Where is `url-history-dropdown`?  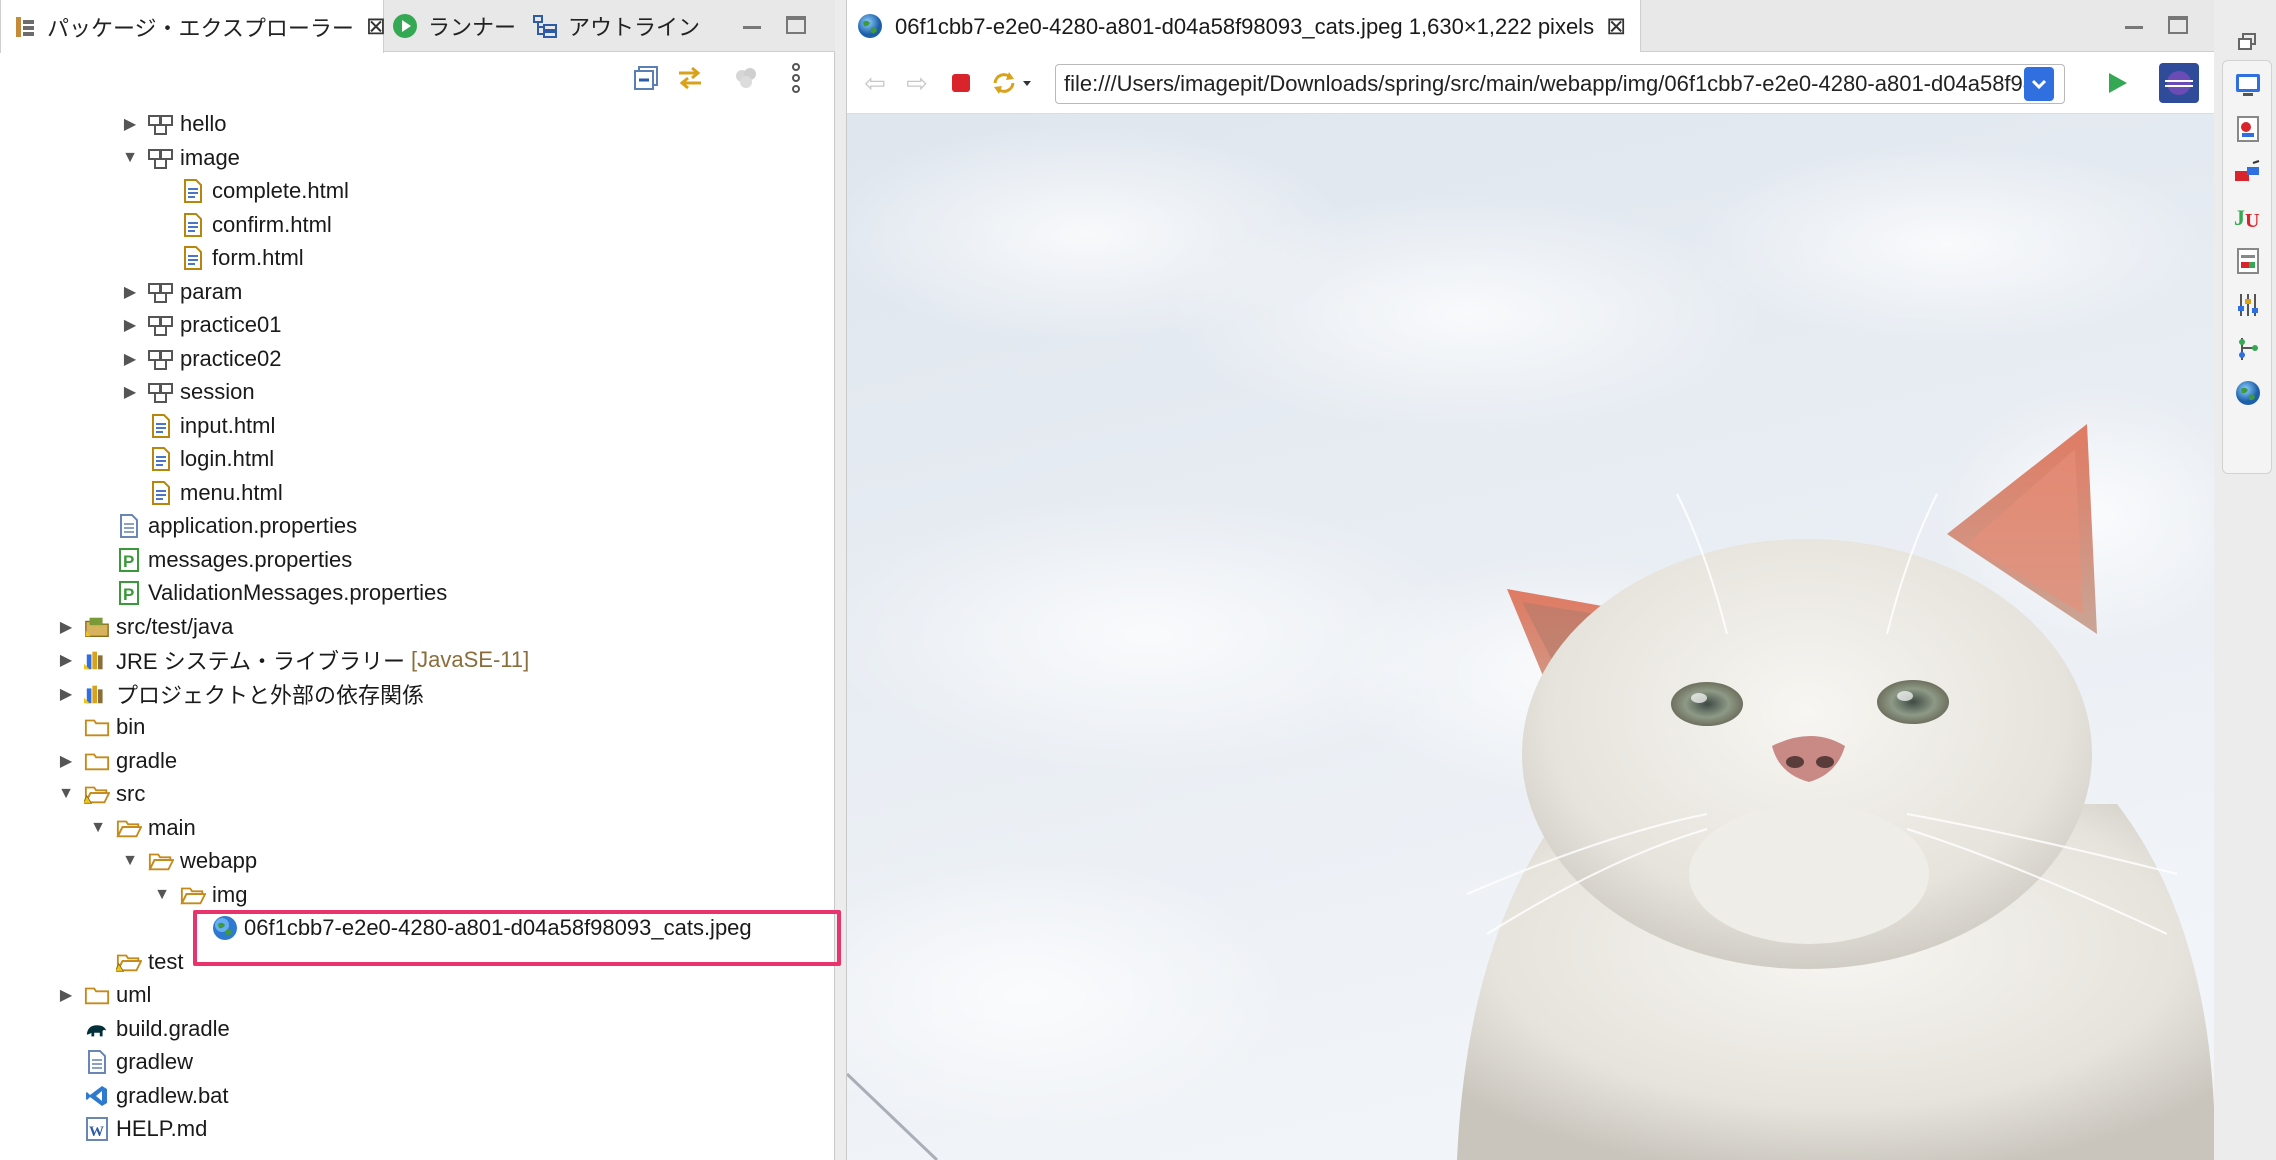 url-history-dropdown is located at coordinates (2039, 84).